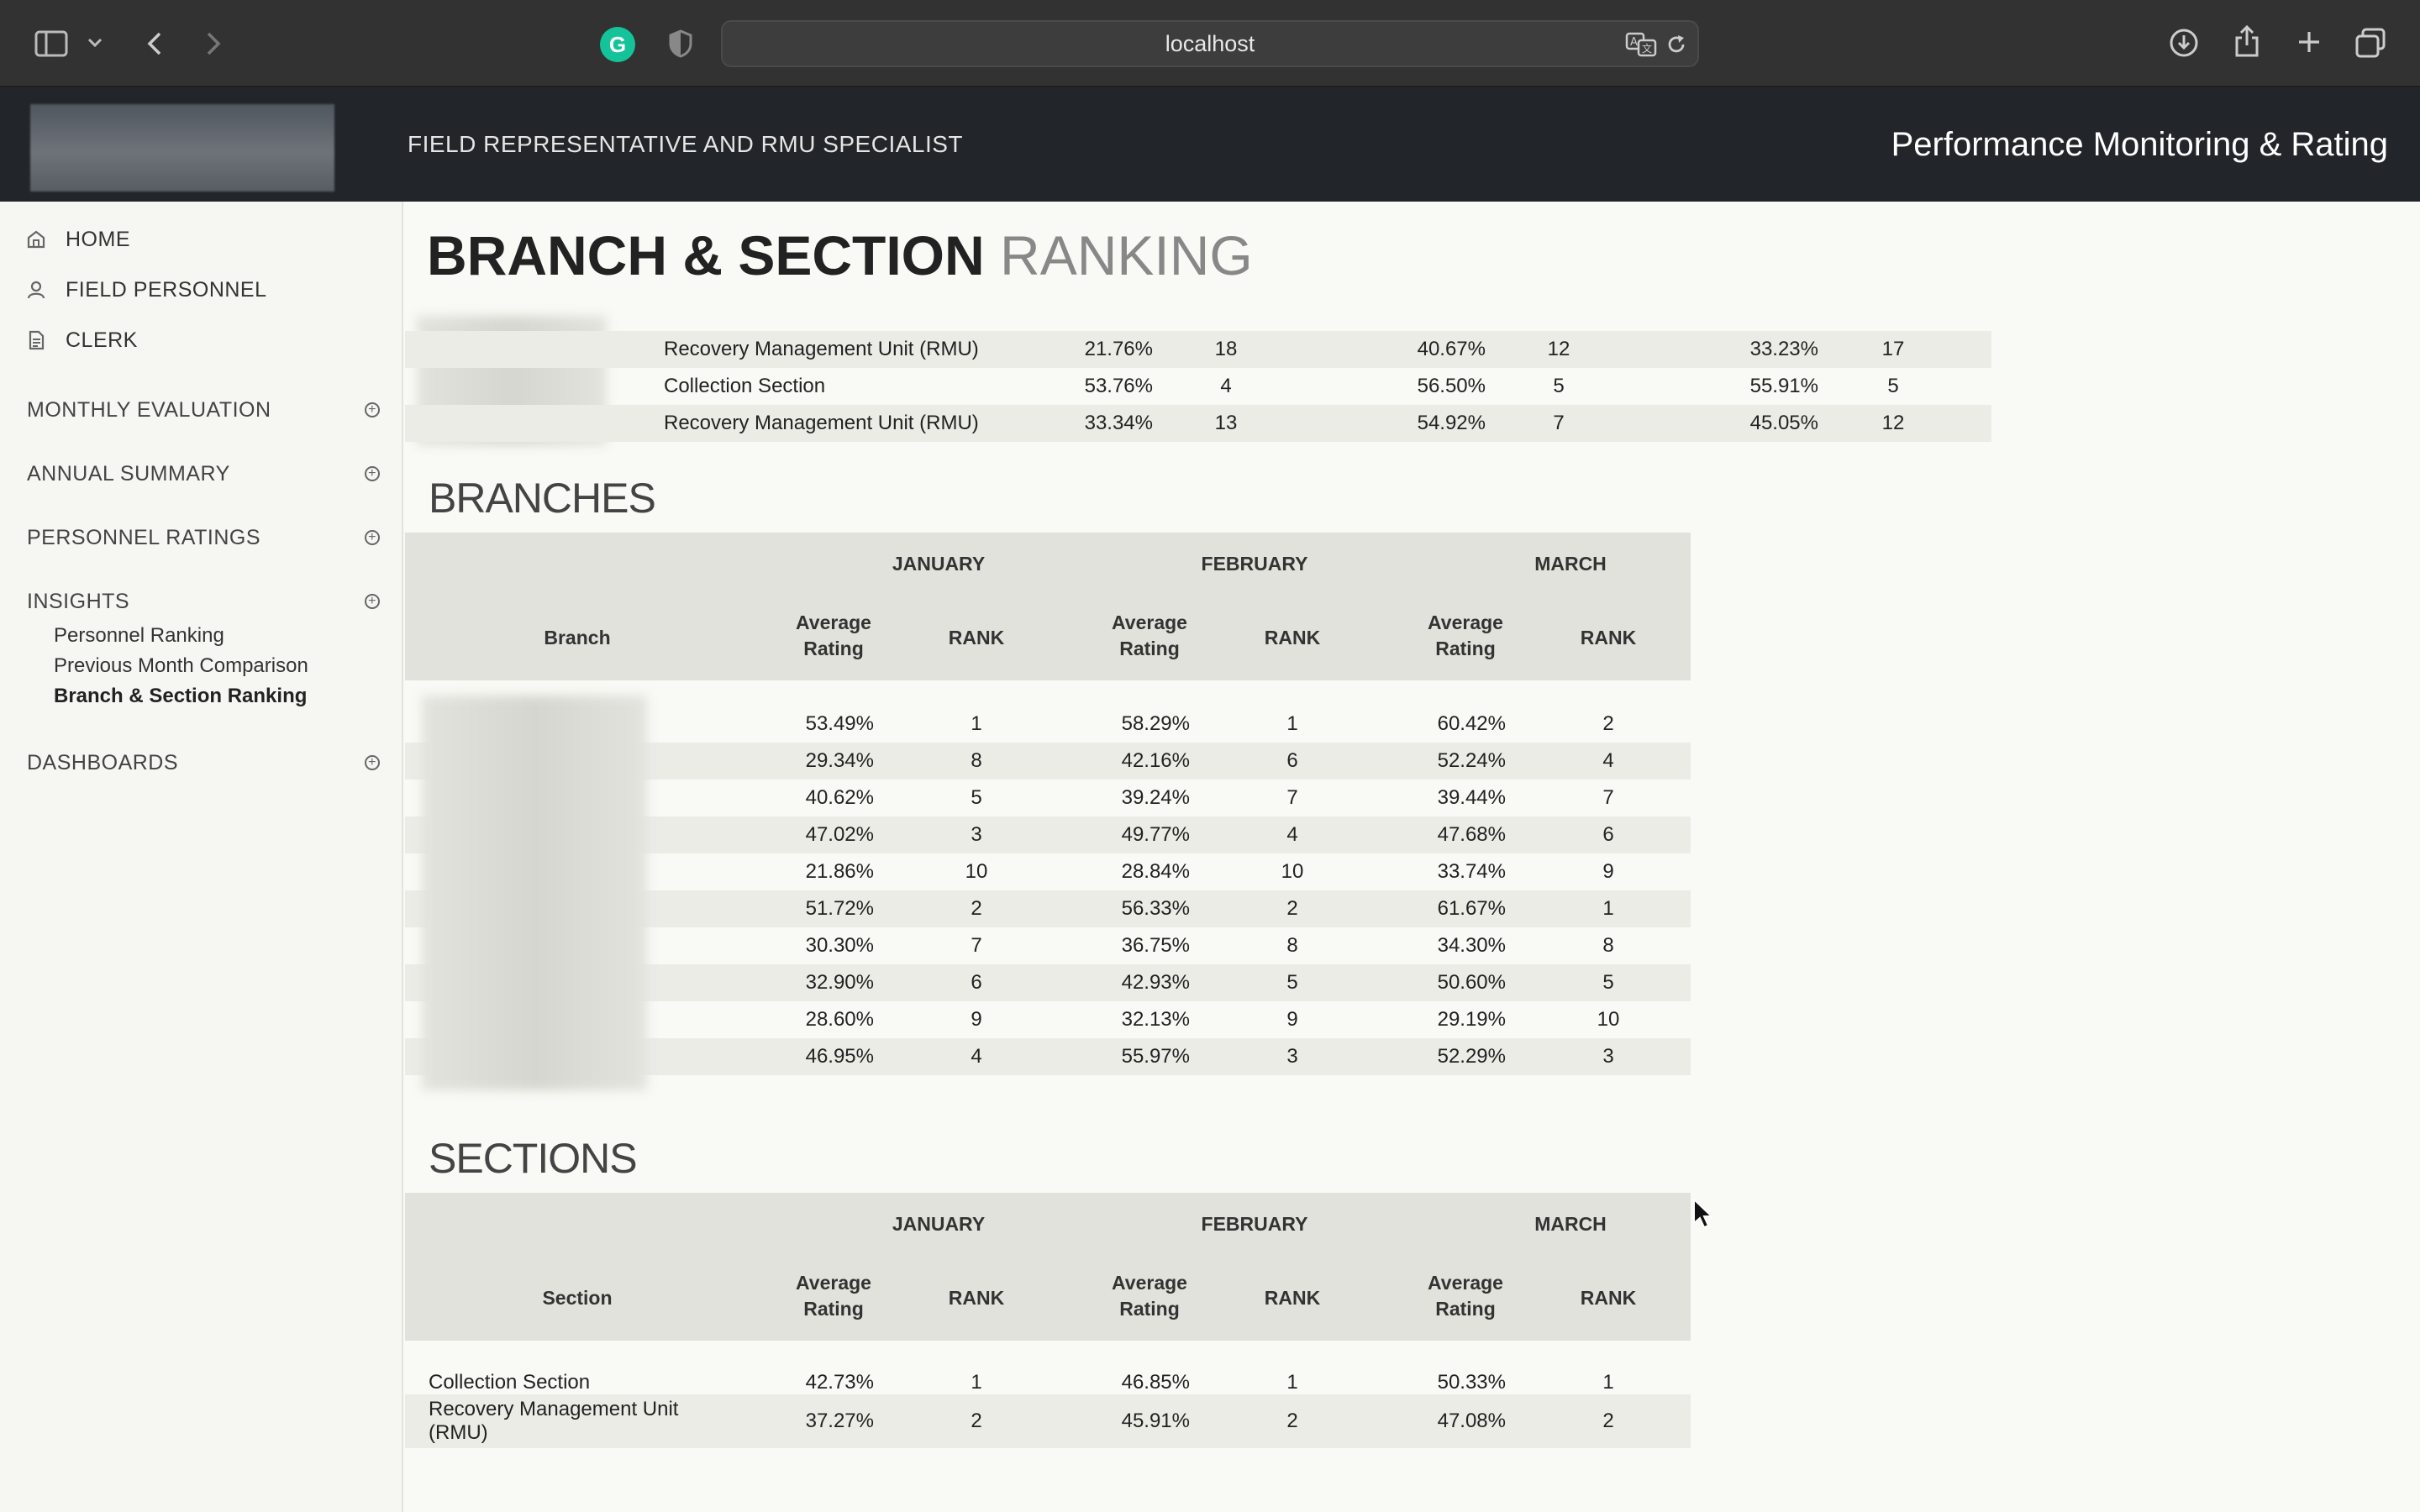 The width and height of the screenshot is (2420, 1512). I want to click on grammarly-icon: G, so click(617, 44).